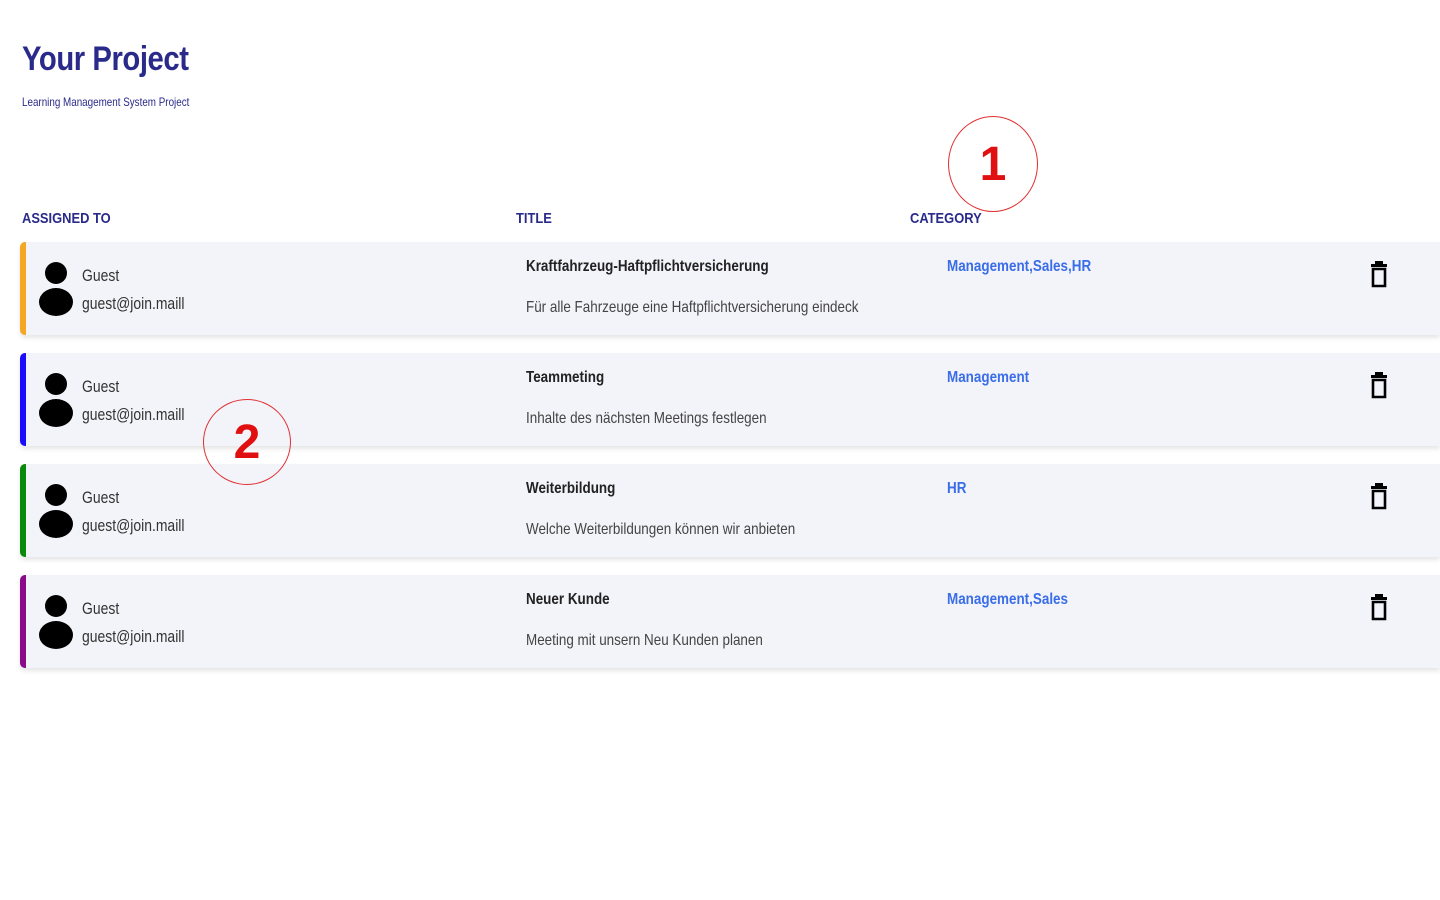 The height and width of the screenshot is (900, 1440). What do you see at coordinates (534, 218) in the screenshot?
I see `column-header-title: TITLE` at bounding box center [534, 218].